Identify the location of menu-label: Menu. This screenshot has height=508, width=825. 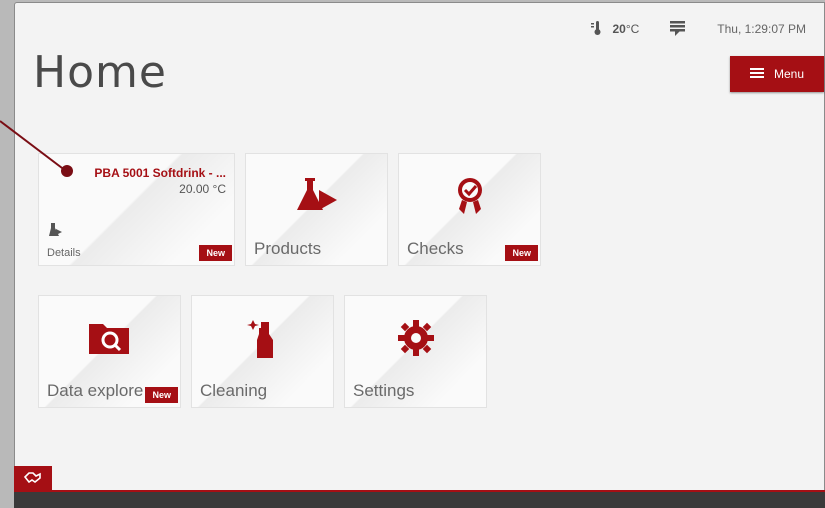
(789, 74).